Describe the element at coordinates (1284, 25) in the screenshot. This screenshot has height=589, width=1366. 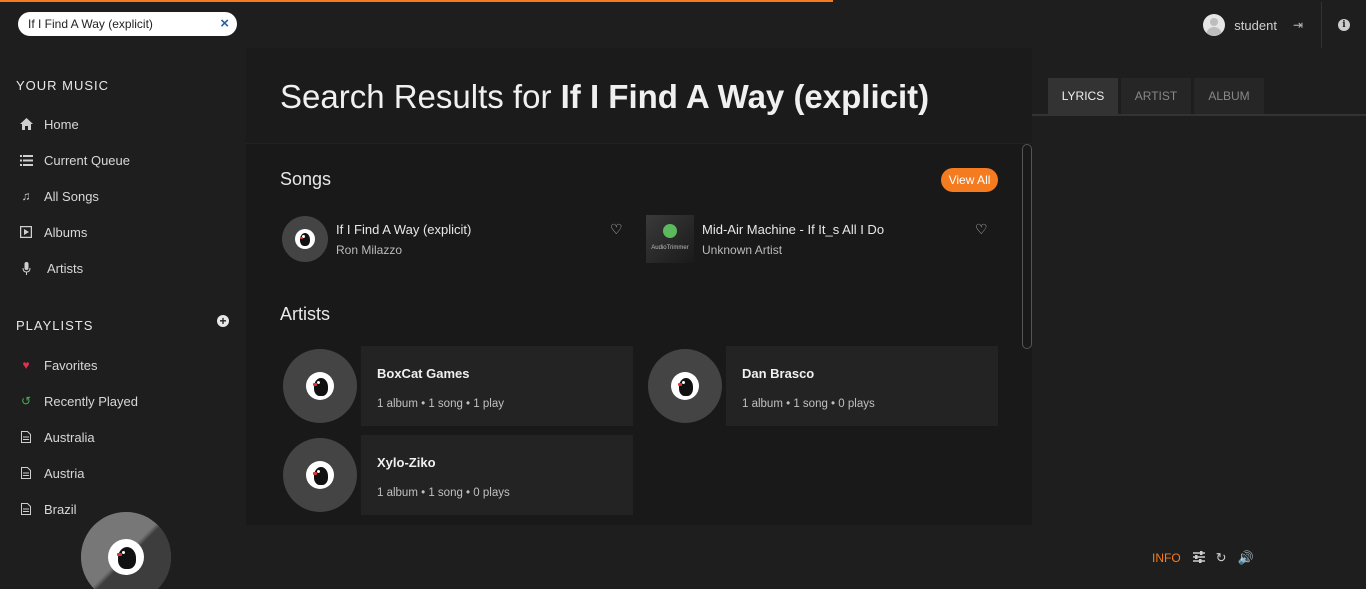
I see `user-area: student ⇥ i` at that location.